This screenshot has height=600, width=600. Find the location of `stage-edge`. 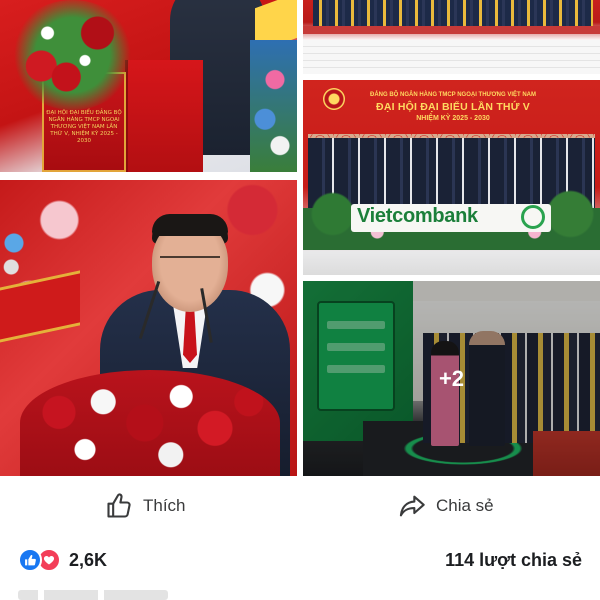

stage-edge is located at coordinates (451, 30).